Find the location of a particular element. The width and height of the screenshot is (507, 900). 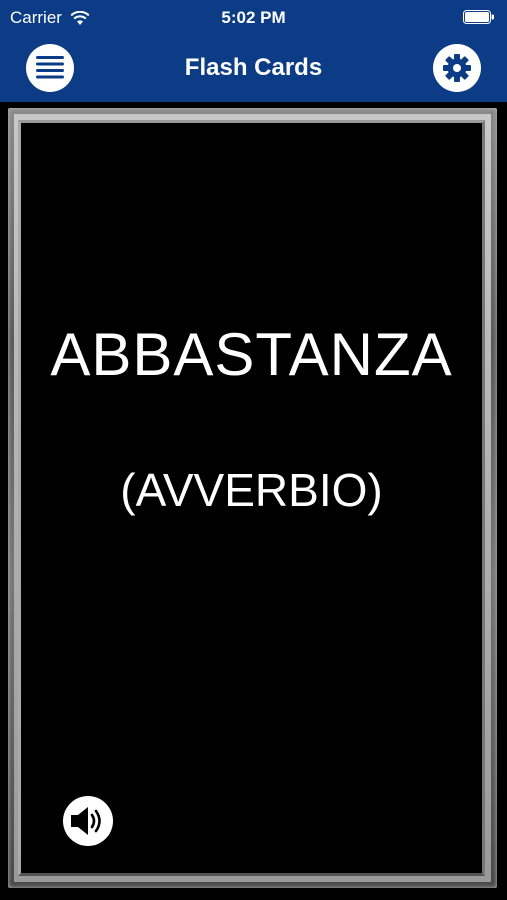

settings-button is located at coordinates (457, 68).